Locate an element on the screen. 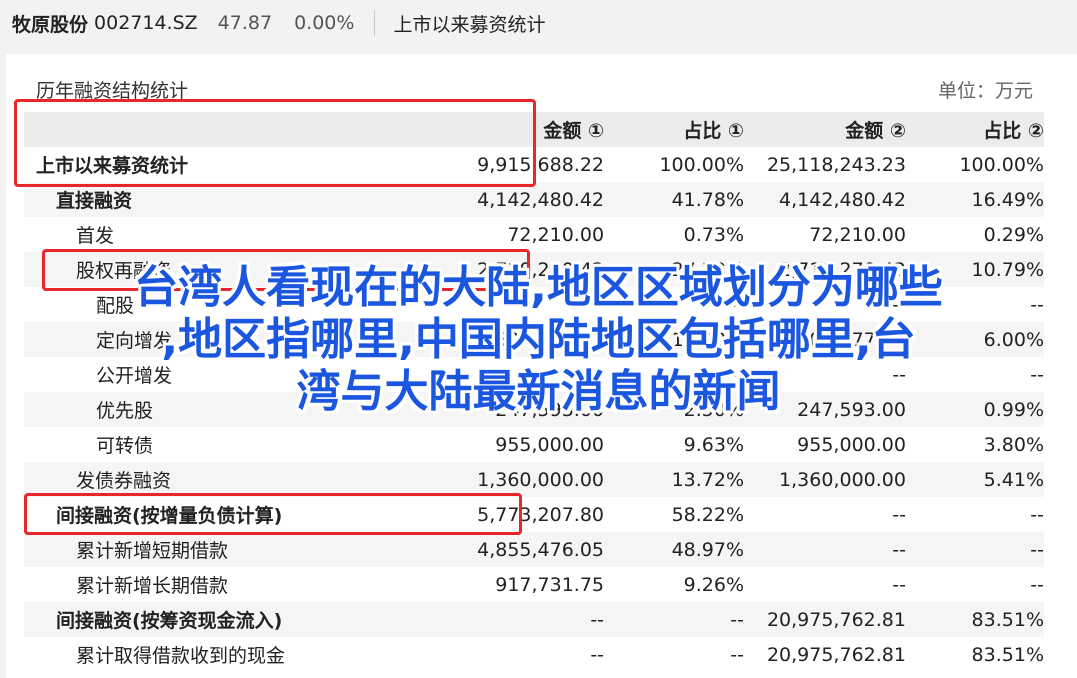 The image size is (1077, 678). share-2: 0.29% is located at coordinates (1013, 234).